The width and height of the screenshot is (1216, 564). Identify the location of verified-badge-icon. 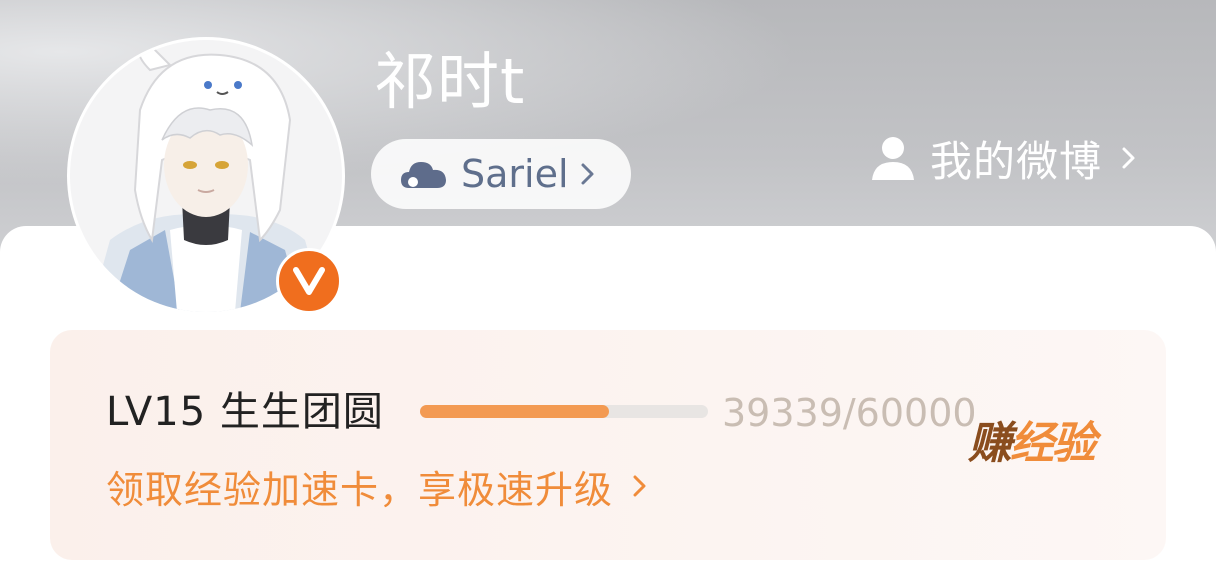
(309, 281).